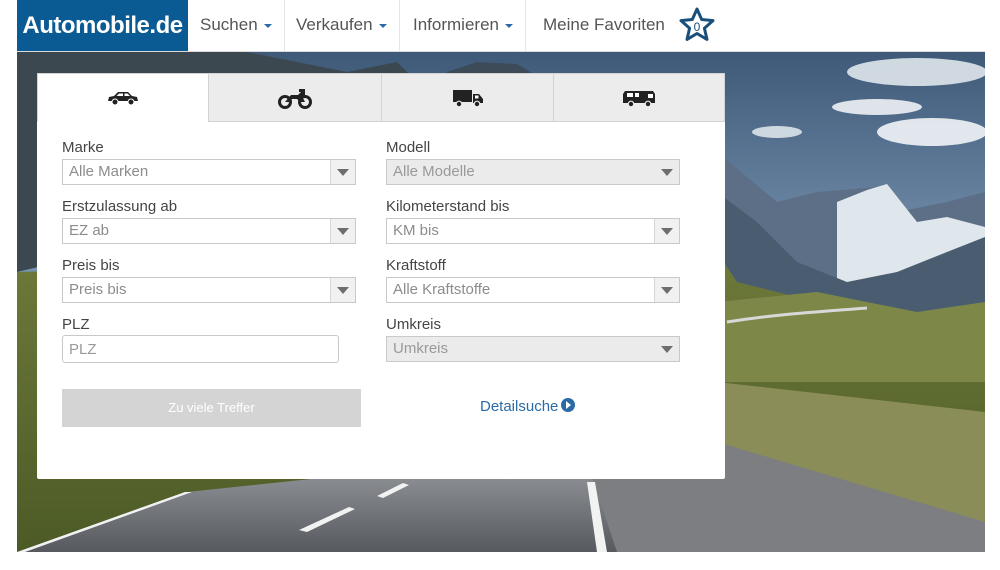 This screenshot has height=570, width=1000. Describe the element at coordinates (209, 290) in the screenshot. I see `price-select: Preis bis` at that location.